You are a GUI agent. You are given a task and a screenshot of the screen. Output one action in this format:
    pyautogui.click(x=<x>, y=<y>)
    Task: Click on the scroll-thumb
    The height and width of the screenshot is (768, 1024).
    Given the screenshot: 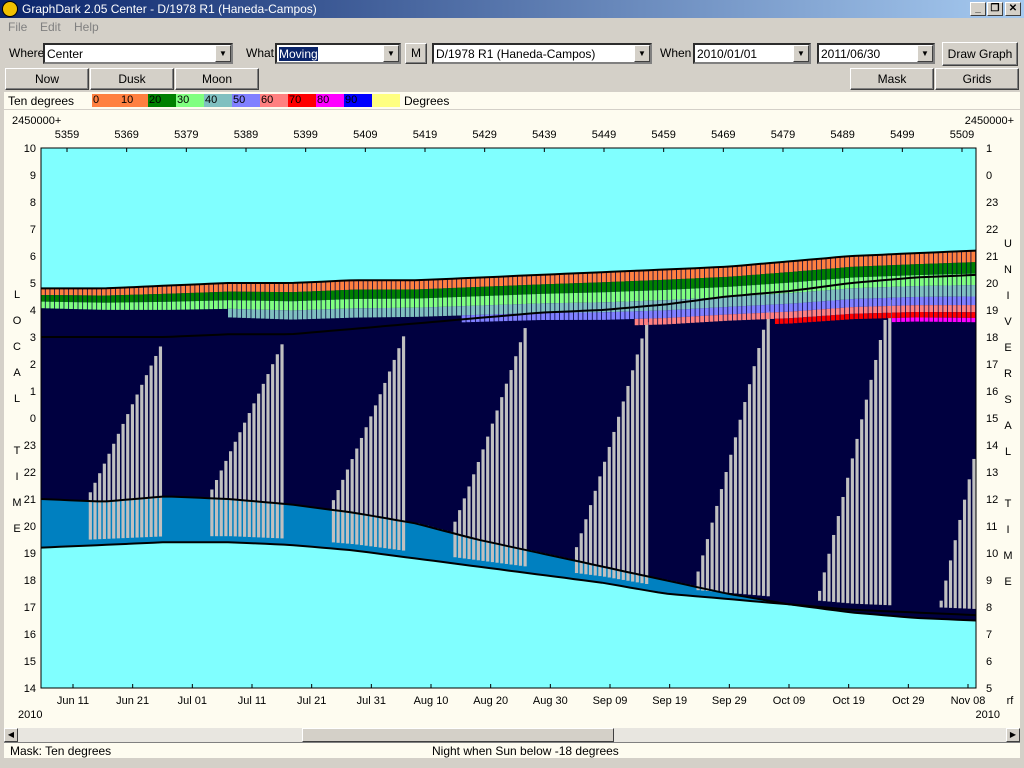 What is the action you would take?
    pyautogui.click(x=458, y=735)
    